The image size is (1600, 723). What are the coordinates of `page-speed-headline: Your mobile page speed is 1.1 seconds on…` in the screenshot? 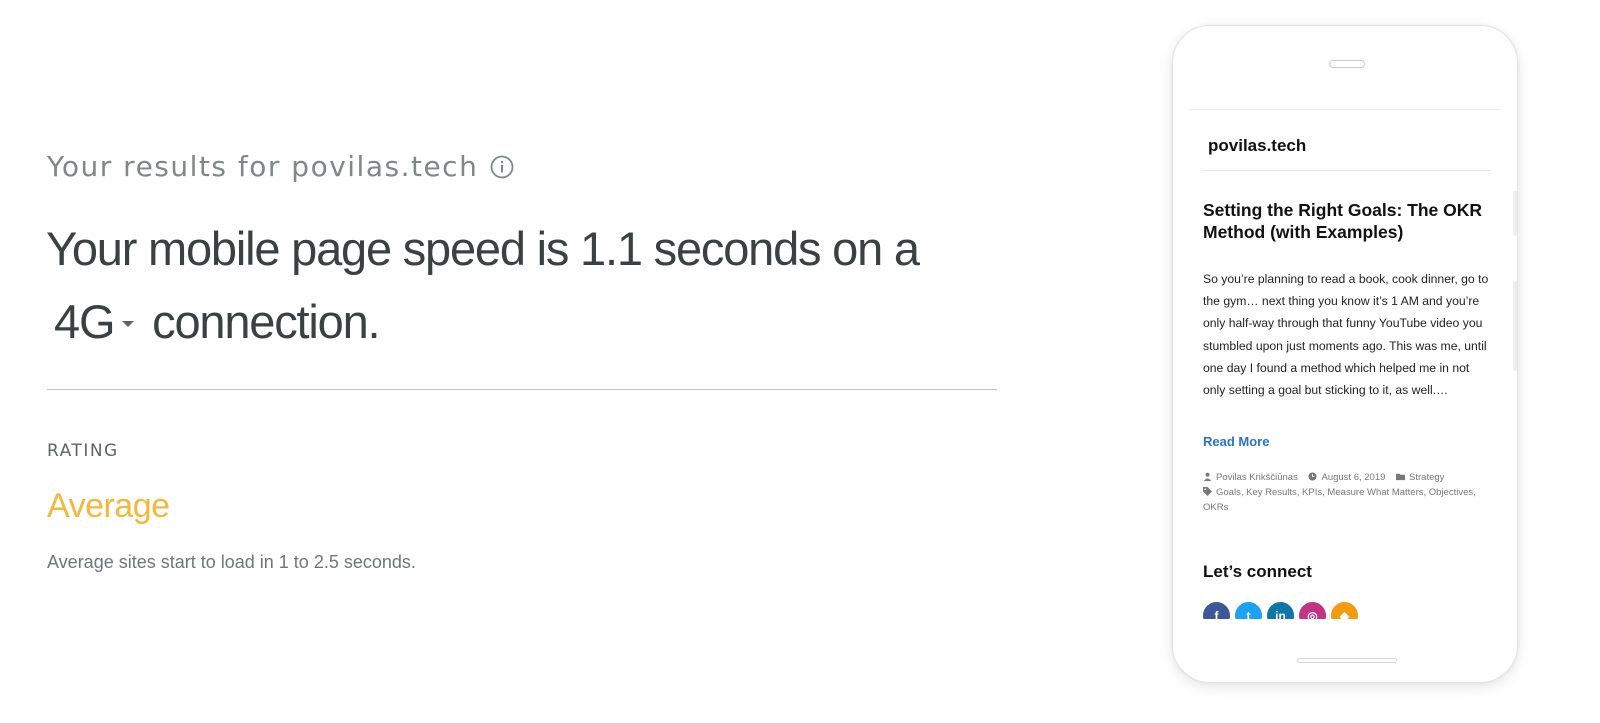 It's located at (546, 285).